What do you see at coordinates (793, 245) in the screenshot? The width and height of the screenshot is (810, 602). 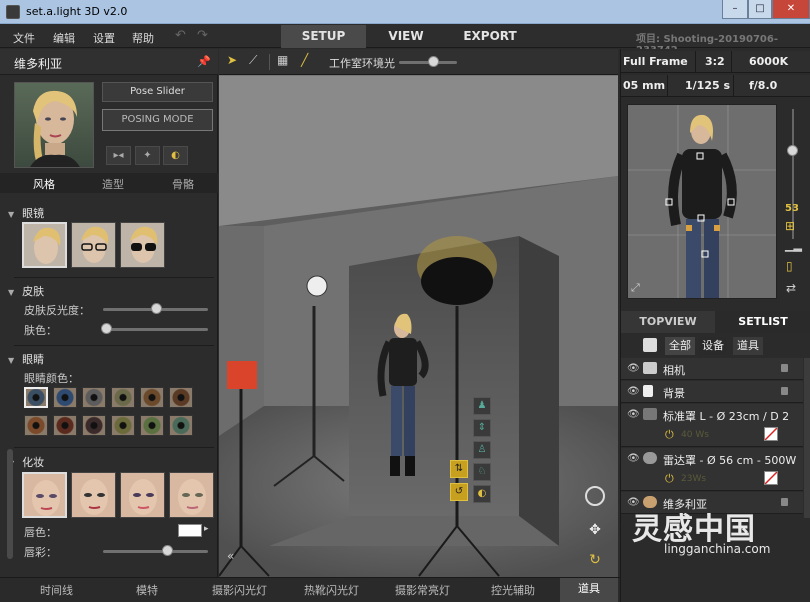 I see `histogram-icon: ▁▂` at bounding box center [793, 245].